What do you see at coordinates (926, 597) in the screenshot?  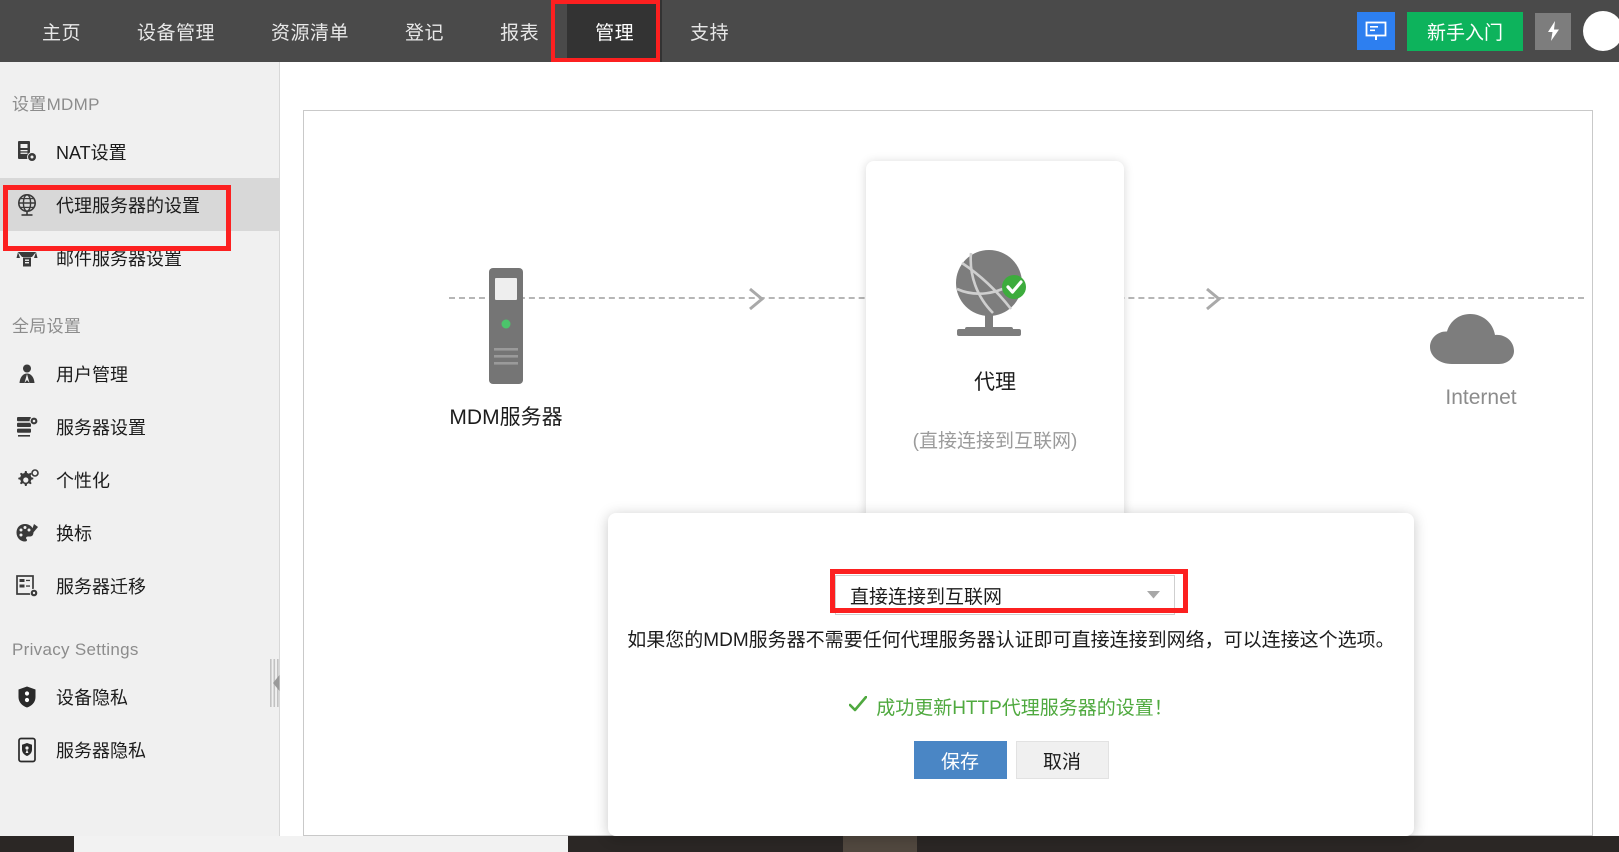 I see `proxy-type-select-value: 直接连接到互联网` at bounding box center [926, 597].